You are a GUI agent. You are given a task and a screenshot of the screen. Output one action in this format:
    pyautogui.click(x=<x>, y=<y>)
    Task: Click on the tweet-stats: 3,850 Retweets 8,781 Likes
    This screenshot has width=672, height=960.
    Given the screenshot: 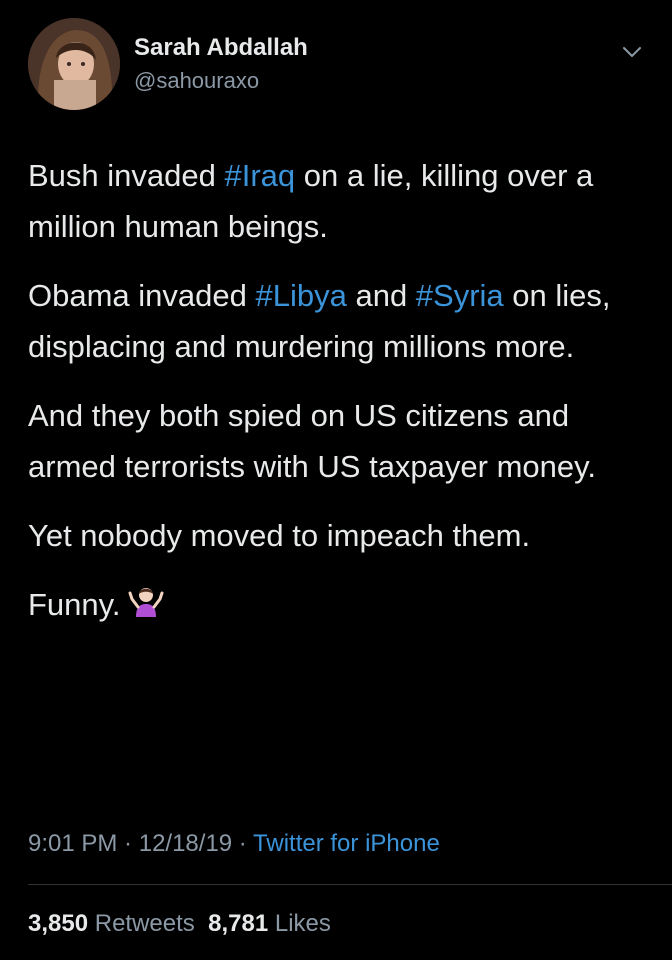 What is the action you would take?
    pyautogui.click(x=179, y=924)
    